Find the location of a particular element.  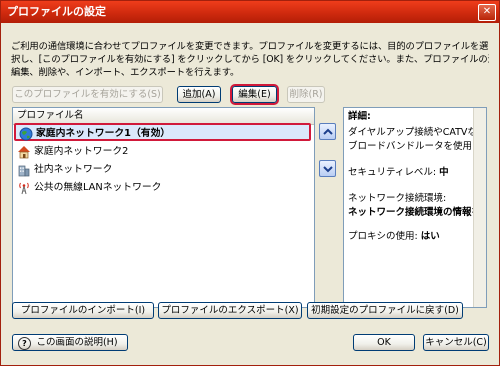

office-building-icon is located at coordinates (24, 170).